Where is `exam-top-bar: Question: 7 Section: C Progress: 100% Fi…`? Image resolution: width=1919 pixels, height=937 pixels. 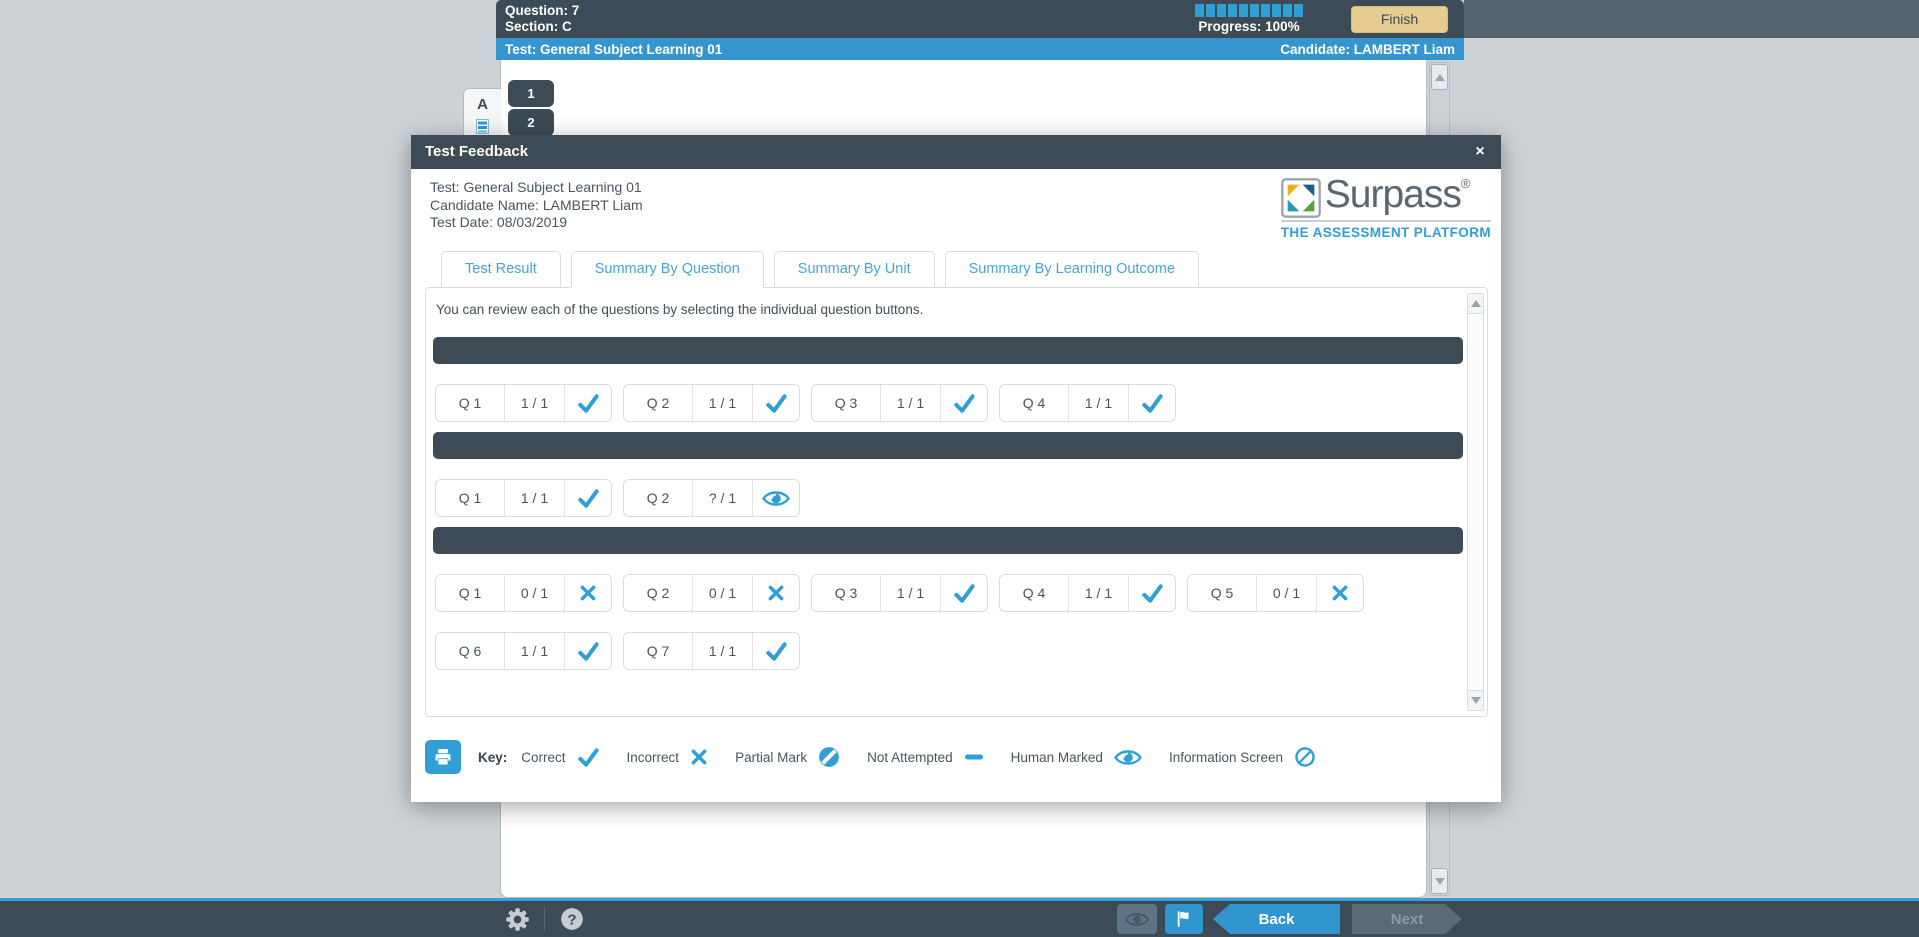
exam-top-bar: Question: 7 Section: C Progress: 100% Fi… is located at coordinates (980, 19).